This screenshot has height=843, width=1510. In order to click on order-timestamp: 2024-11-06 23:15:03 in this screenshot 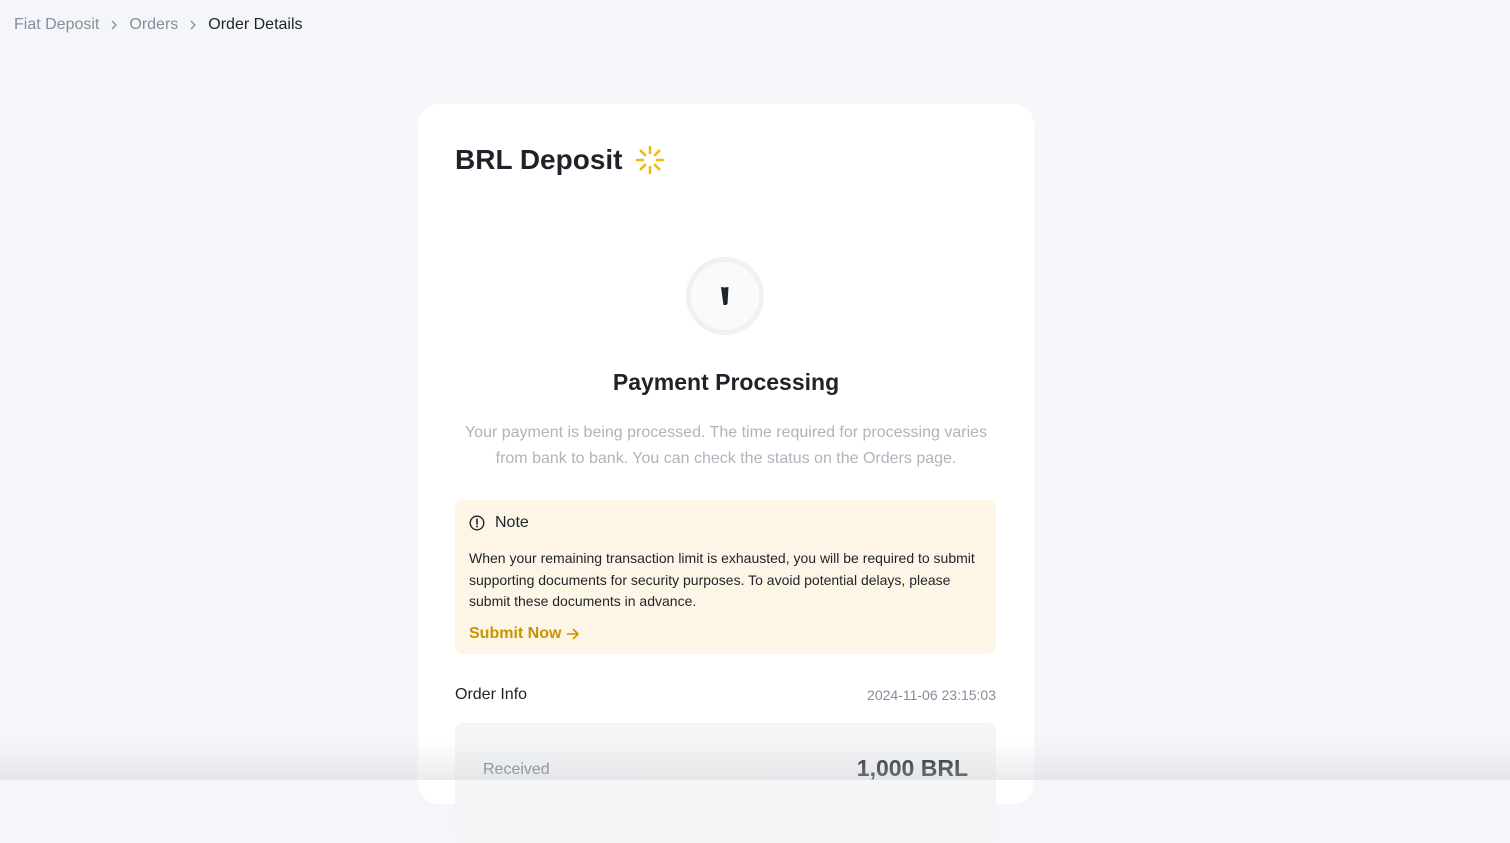, I will do `click(931, 695)`.